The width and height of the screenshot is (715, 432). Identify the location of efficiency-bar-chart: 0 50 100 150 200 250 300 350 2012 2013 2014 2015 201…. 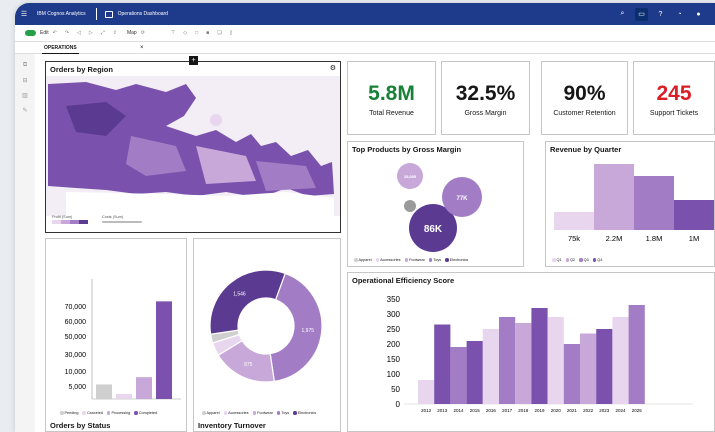
(540, 354).